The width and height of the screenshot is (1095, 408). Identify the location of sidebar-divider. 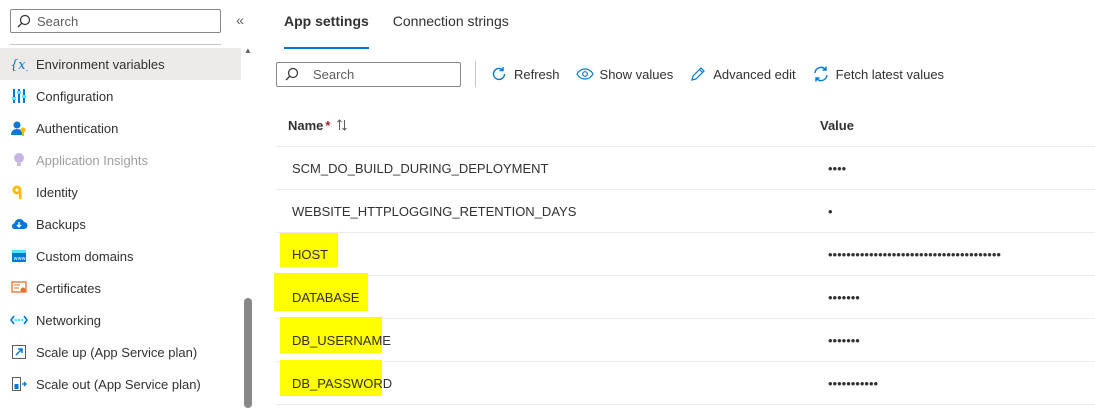
(115, 44).